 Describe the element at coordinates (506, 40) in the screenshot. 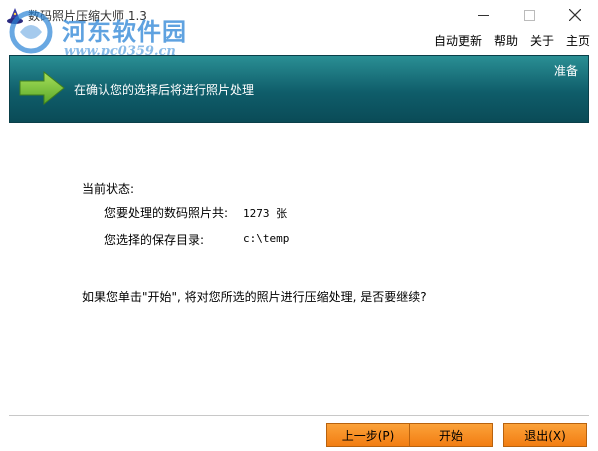

I see `menu-help: 帮助` at that location.